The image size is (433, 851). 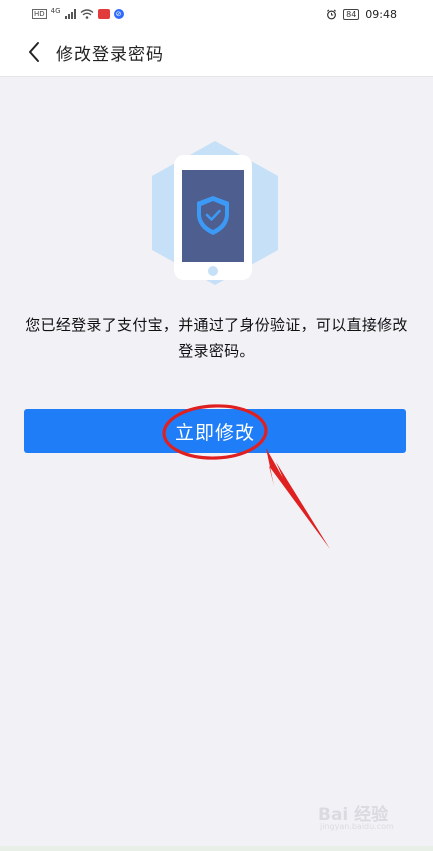 What do you see at coordinates (62, 13) in the screenshot?
I see `status-left: HD 4G ⊘` at bounding box center [62, 13].